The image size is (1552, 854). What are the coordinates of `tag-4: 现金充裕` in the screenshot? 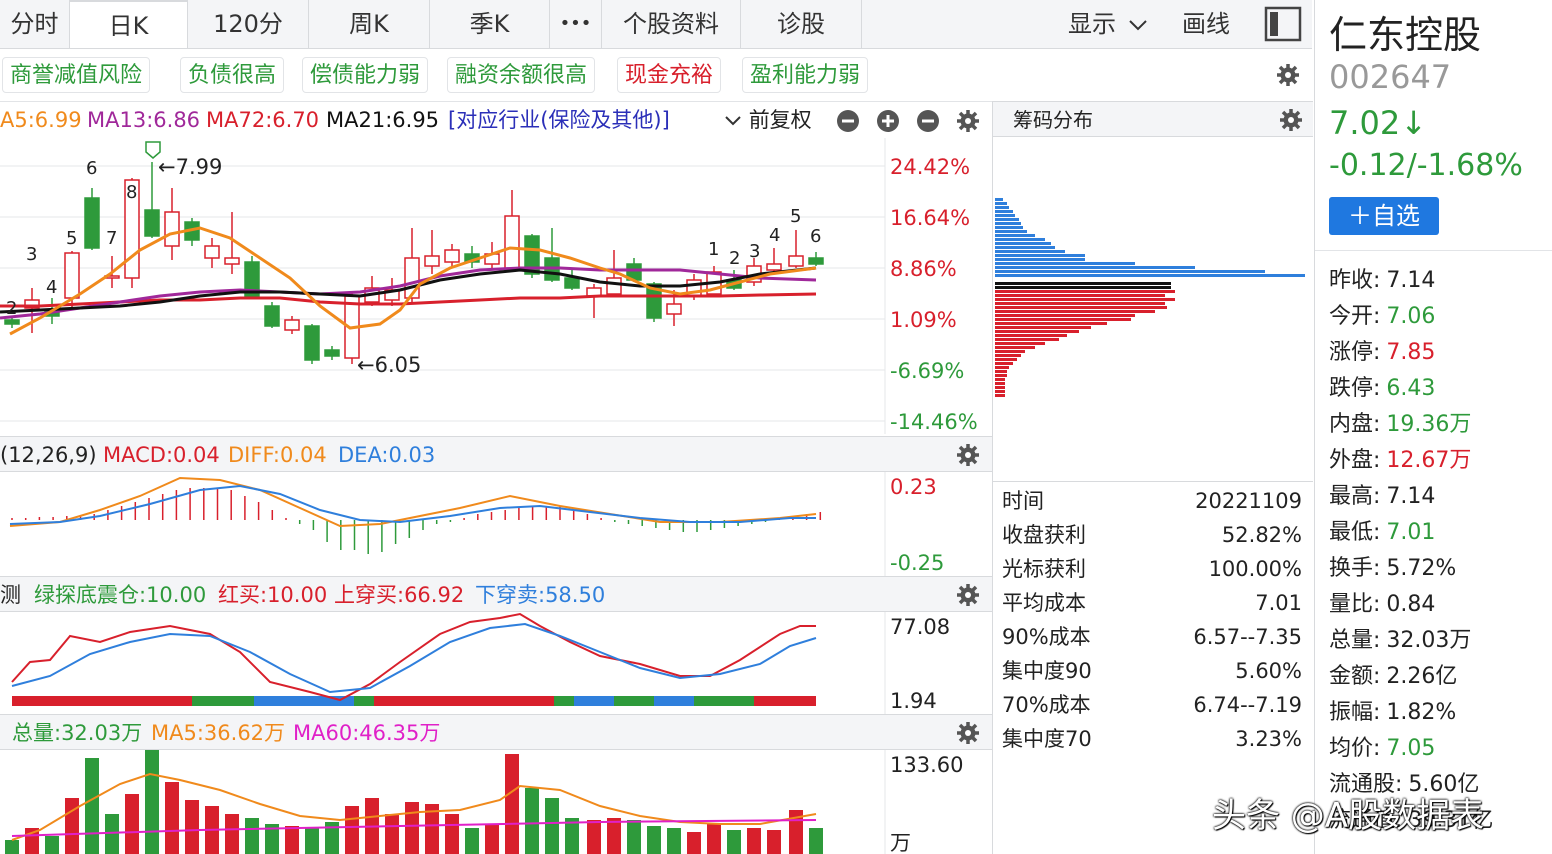 It's located at (669, 75).